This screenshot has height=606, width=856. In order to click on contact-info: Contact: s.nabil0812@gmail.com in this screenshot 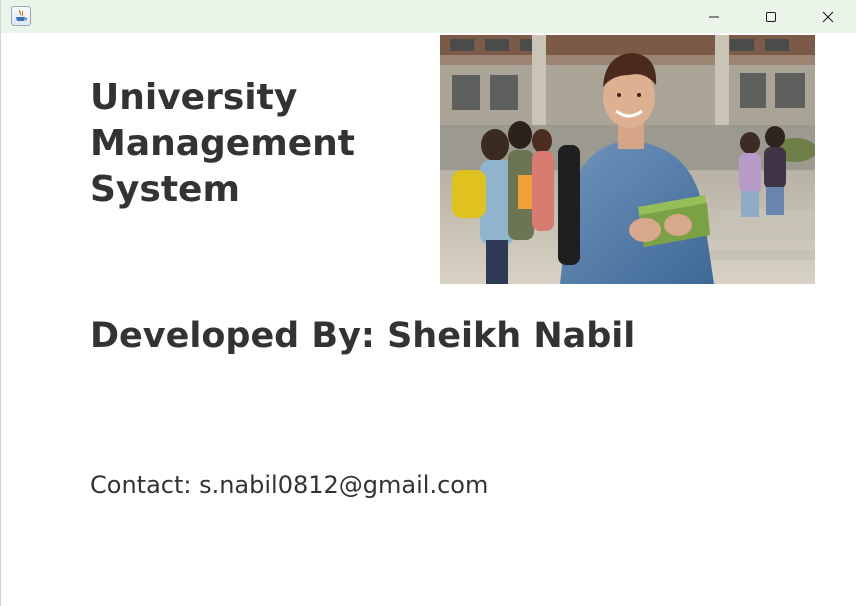, I will do `click(289, 485)`.